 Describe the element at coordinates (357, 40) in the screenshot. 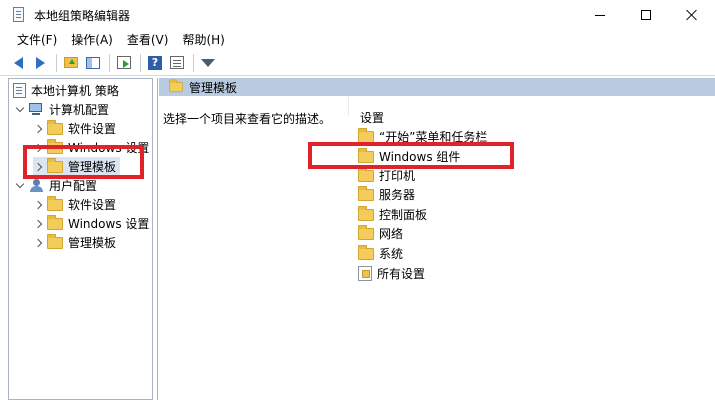

I see `menu-bar: 文件(F) 操作(A) 查看(V) 帮助(H)` at that location.